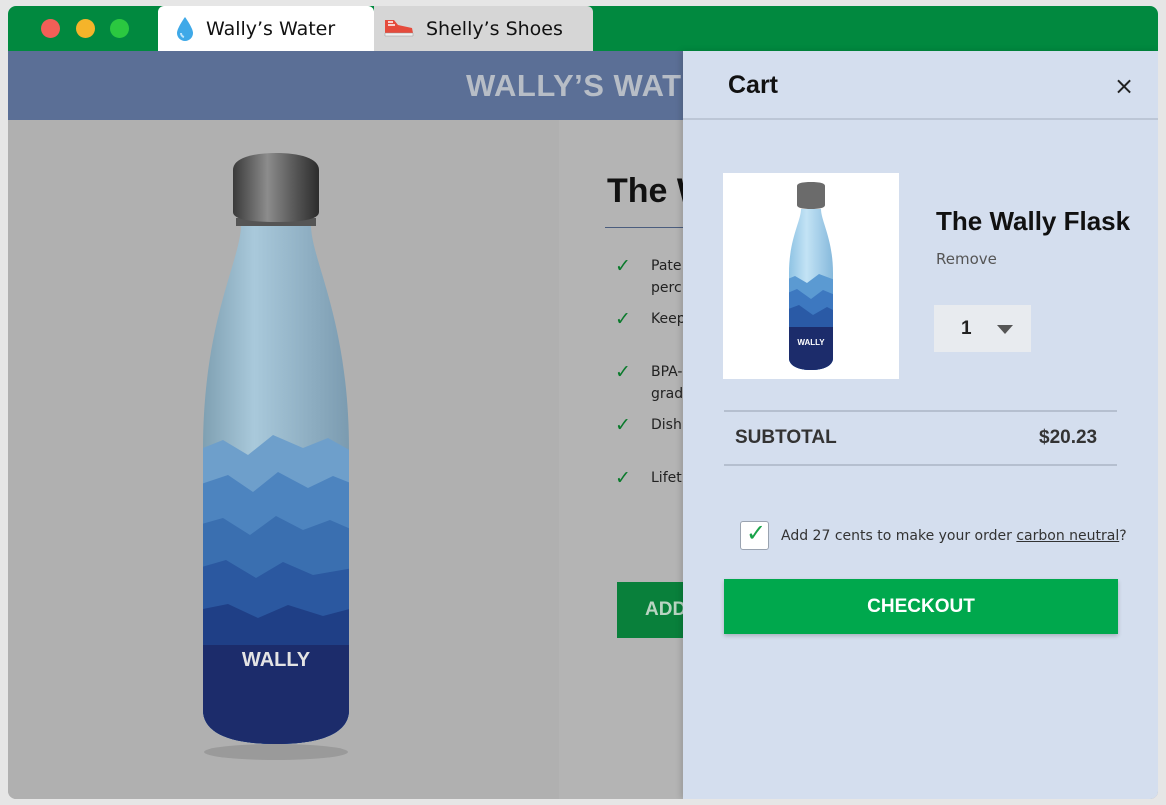  What do you see at coordinates (753, 85) in the screenshot?
I see `cart-title: Cart` at bounding box center [753, 85].